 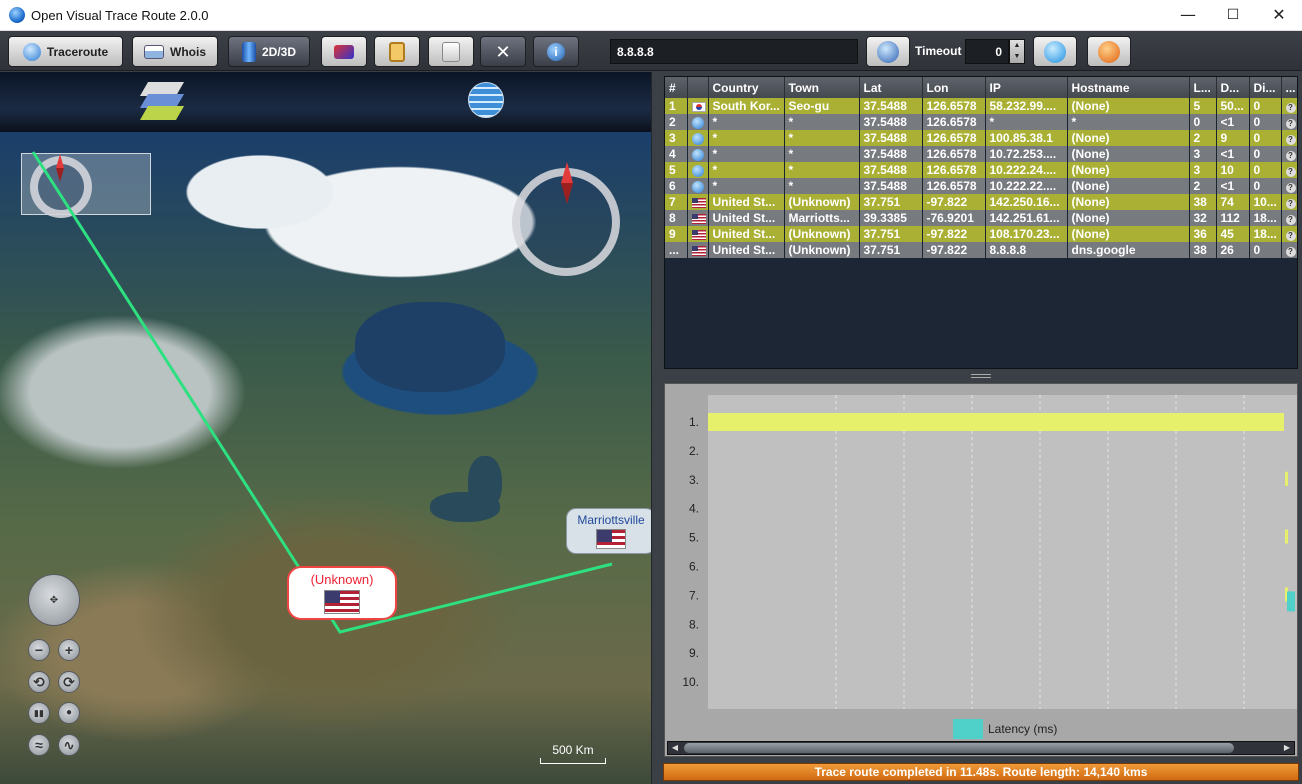 I want to click on maximize-button: ☐, so click(x=1233, y=15).